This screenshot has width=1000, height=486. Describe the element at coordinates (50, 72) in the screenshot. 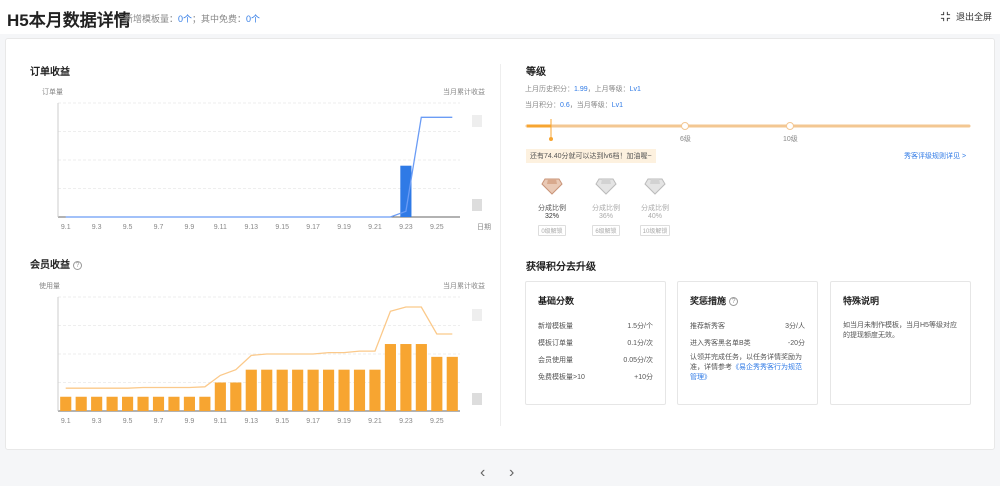

I see `order-revenue-title: 订单收益` at that location.